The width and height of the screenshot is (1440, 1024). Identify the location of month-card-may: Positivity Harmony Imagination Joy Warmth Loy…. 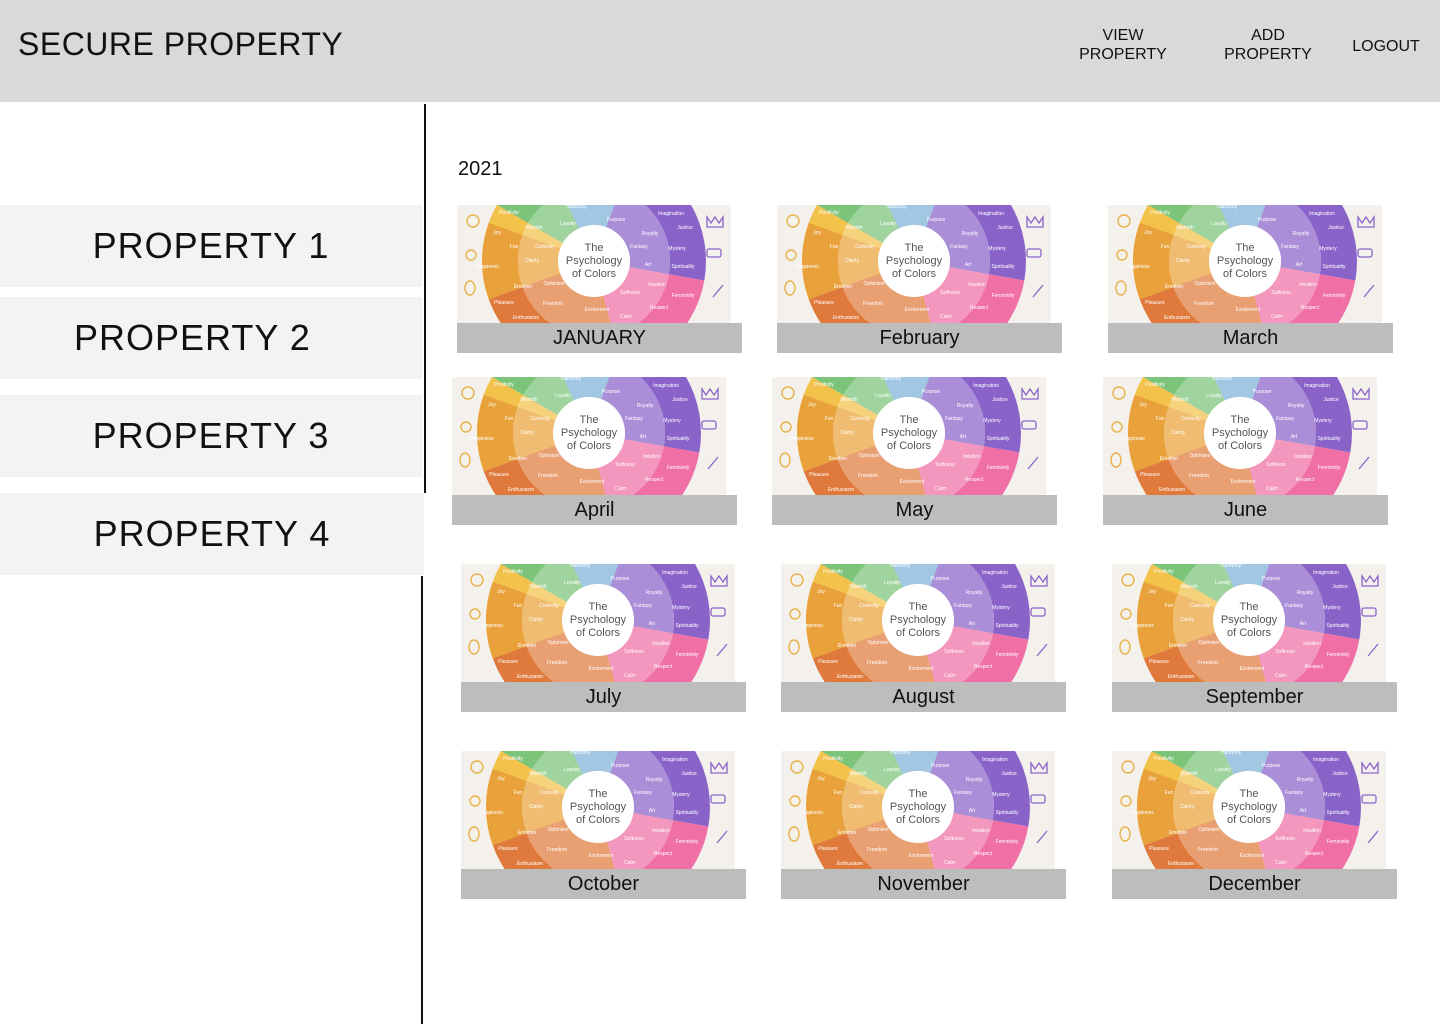
(914, 451).